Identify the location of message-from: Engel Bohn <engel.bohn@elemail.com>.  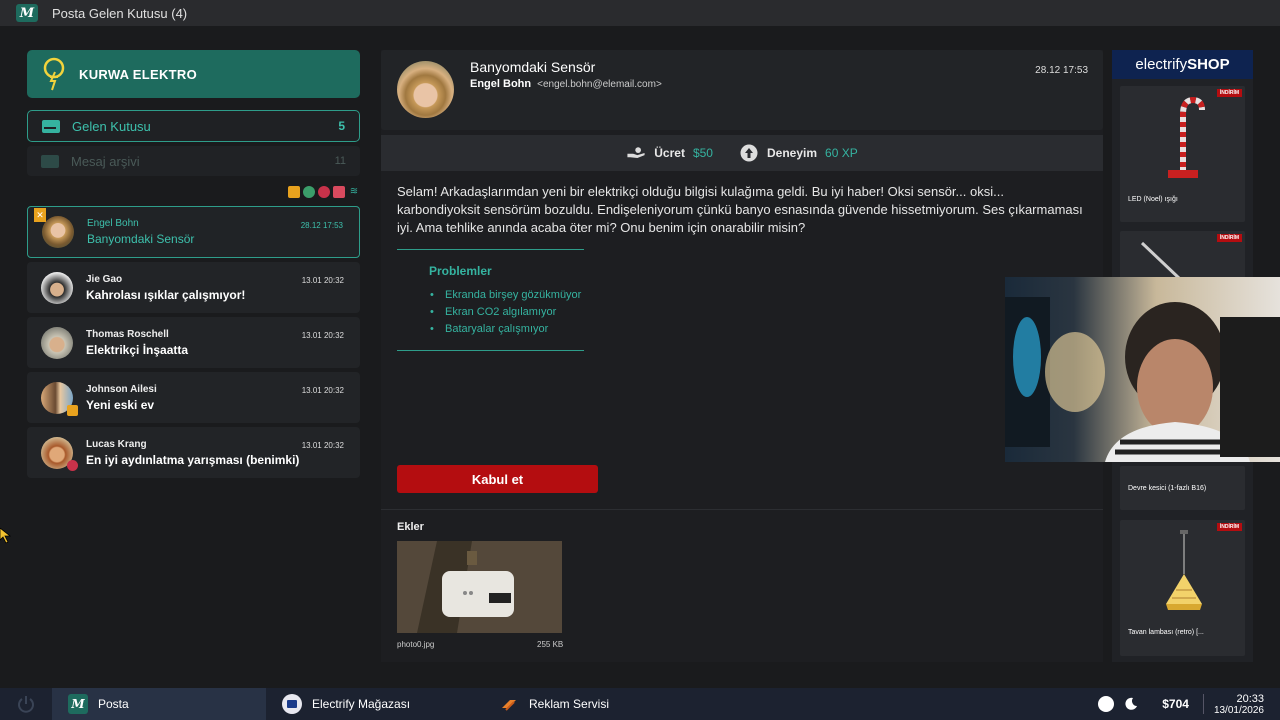
(566, 84).